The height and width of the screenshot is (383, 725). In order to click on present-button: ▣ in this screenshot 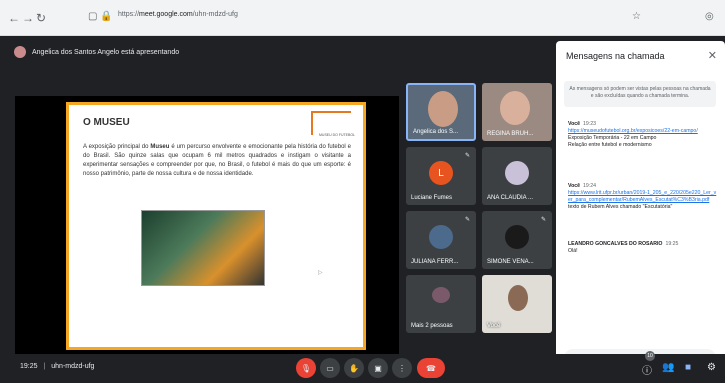, I will do `click(378, 368)`.